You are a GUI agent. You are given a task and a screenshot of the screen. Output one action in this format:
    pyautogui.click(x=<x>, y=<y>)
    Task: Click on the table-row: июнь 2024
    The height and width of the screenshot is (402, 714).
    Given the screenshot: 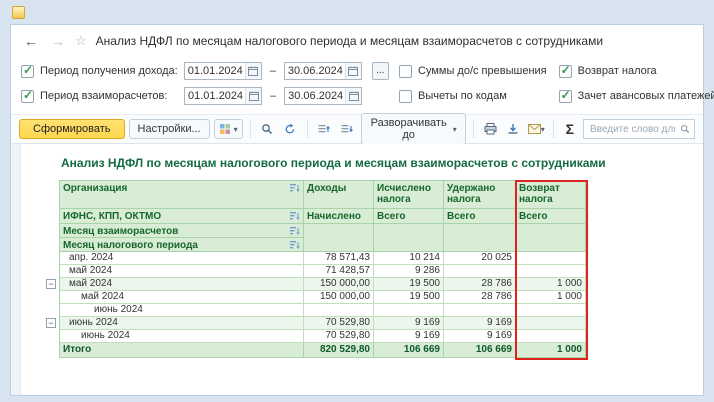 What is the action you would take?
    pyautogui.click(x=323, y=310)
    